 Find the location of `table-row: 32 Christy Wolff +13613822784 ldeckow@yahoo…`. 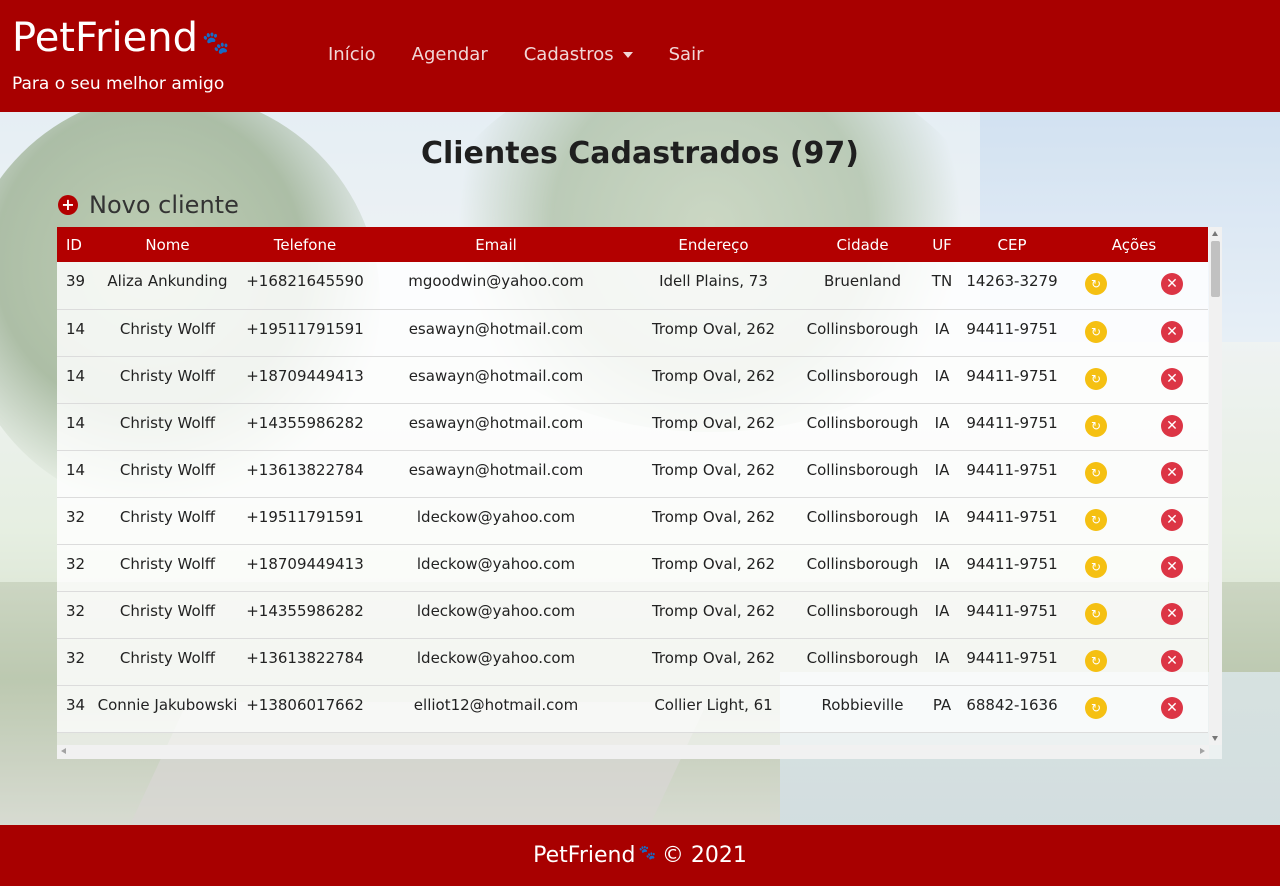

table-row: 32 Christy Wolff +13613822784 ldeckow@yahoo… is located at coordinates (632, 662).